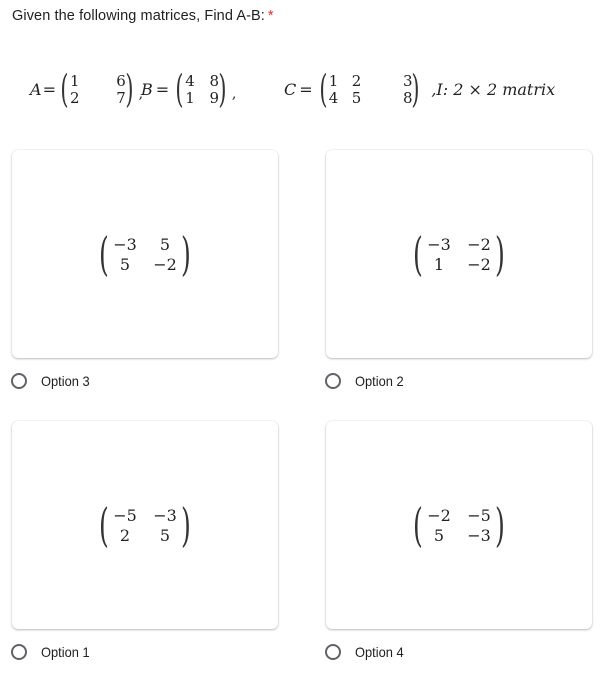  Describe the element at coordinates (290, 89) in the screenshot. I see `matrix-c-label: C` at that location.